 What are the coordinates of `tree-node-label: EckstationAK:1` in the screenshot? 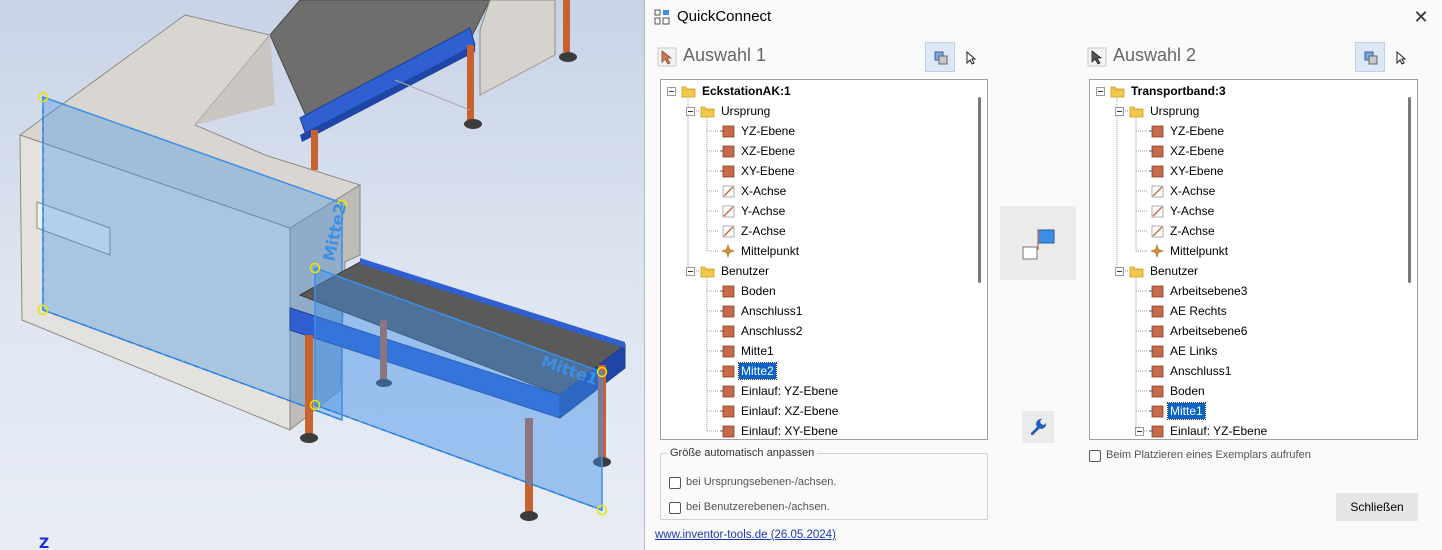 It's located at (746, 91).